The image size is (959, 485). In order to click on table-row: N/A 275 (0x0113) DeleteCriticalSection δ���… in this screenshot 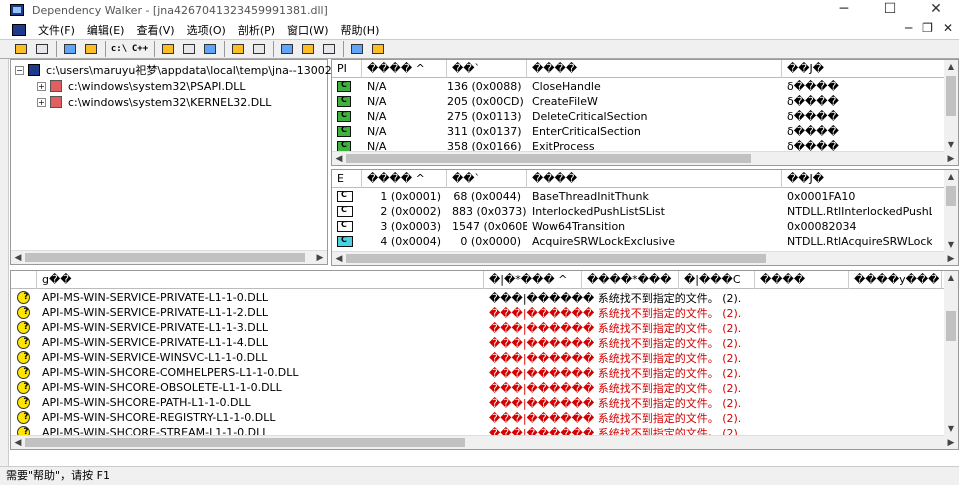, I will do `click(632, 116)`.